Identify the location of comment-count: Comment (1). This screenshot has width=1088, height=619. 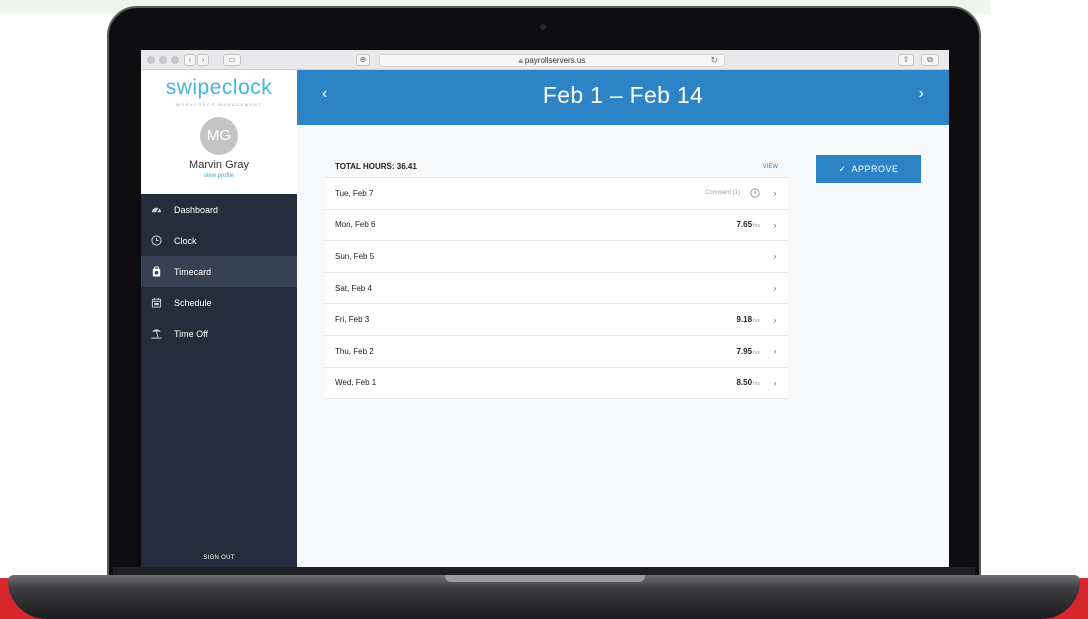
(722, 193).